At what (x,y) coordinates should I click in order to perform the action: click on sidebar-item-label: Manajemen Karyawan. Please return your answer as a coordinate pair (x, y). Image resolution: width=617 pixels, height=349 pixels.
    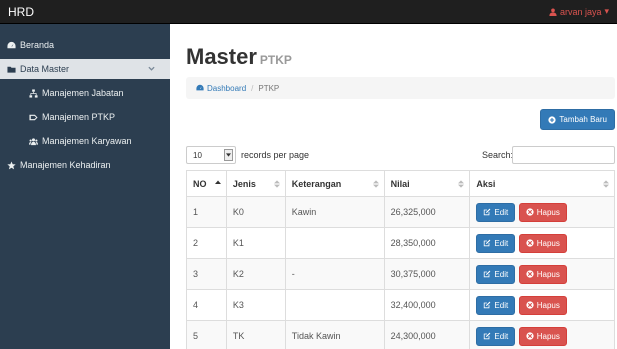
    Looking at the image, I should click on (87, 141).